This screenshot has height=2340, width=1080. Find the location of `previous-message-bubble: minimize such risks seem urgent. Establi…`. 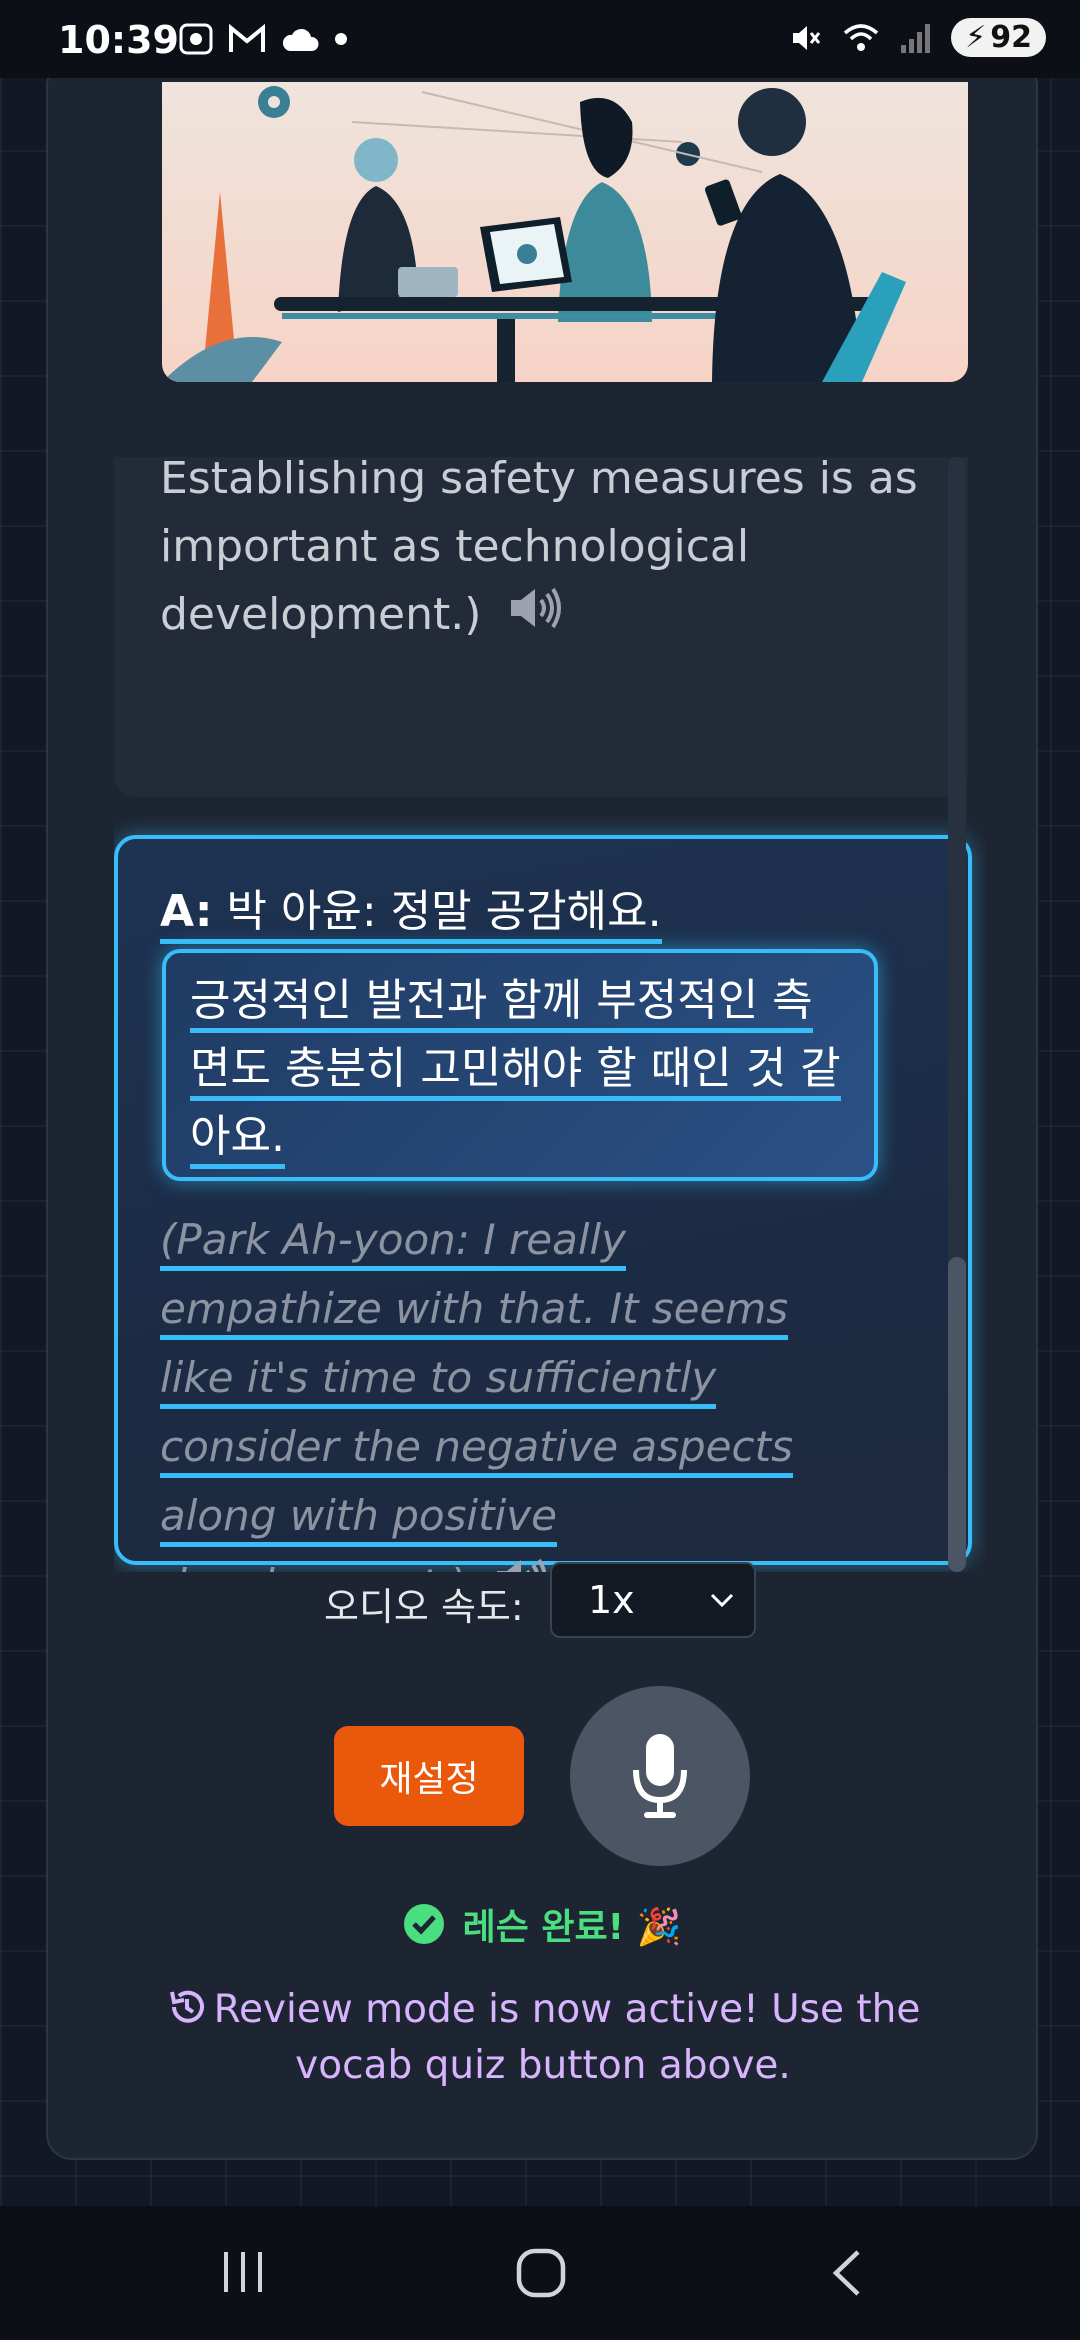

previous-message-bubble: minimize such risks seem urgent. Establi… is located at coordinates (541, 627).